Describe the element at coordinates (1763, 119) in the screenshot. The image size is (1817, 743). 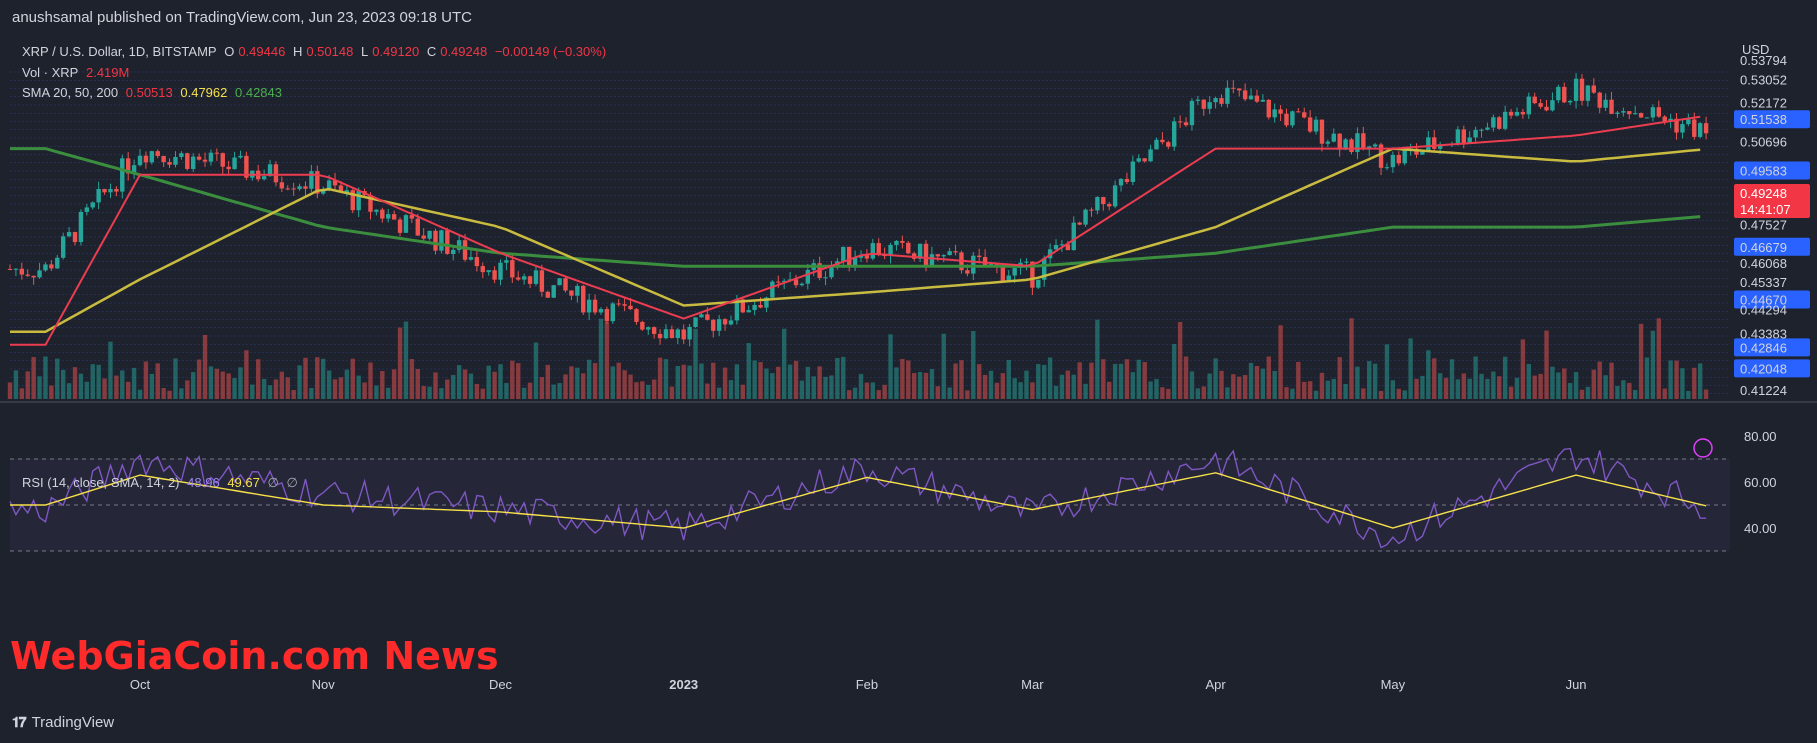
I see `price-tick-label: 0.51538` at that location.